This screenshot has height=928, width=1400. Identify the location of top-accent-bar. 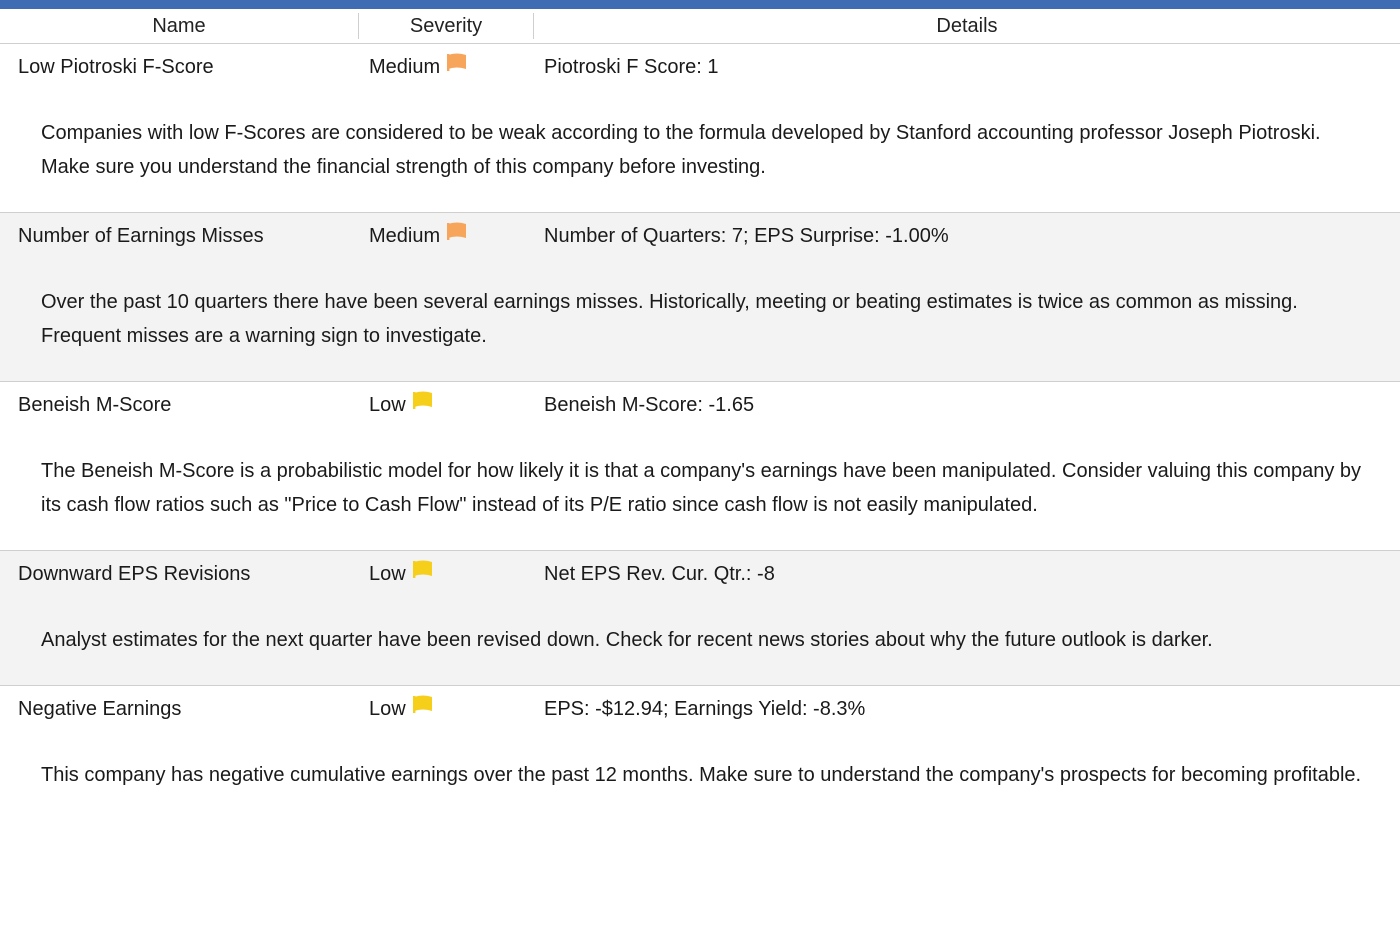
(700, 4).